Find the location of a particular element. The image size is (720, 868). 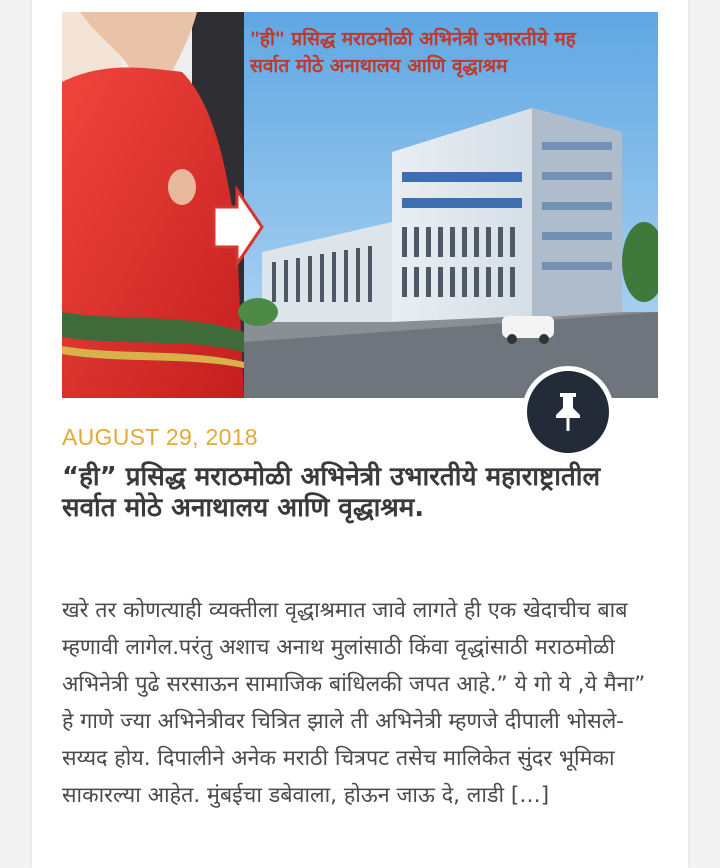

image-caption-line2: सर्वात मोठे अनाथालय आणि वृद्धाश्रम is located at coordinates (378, 66).